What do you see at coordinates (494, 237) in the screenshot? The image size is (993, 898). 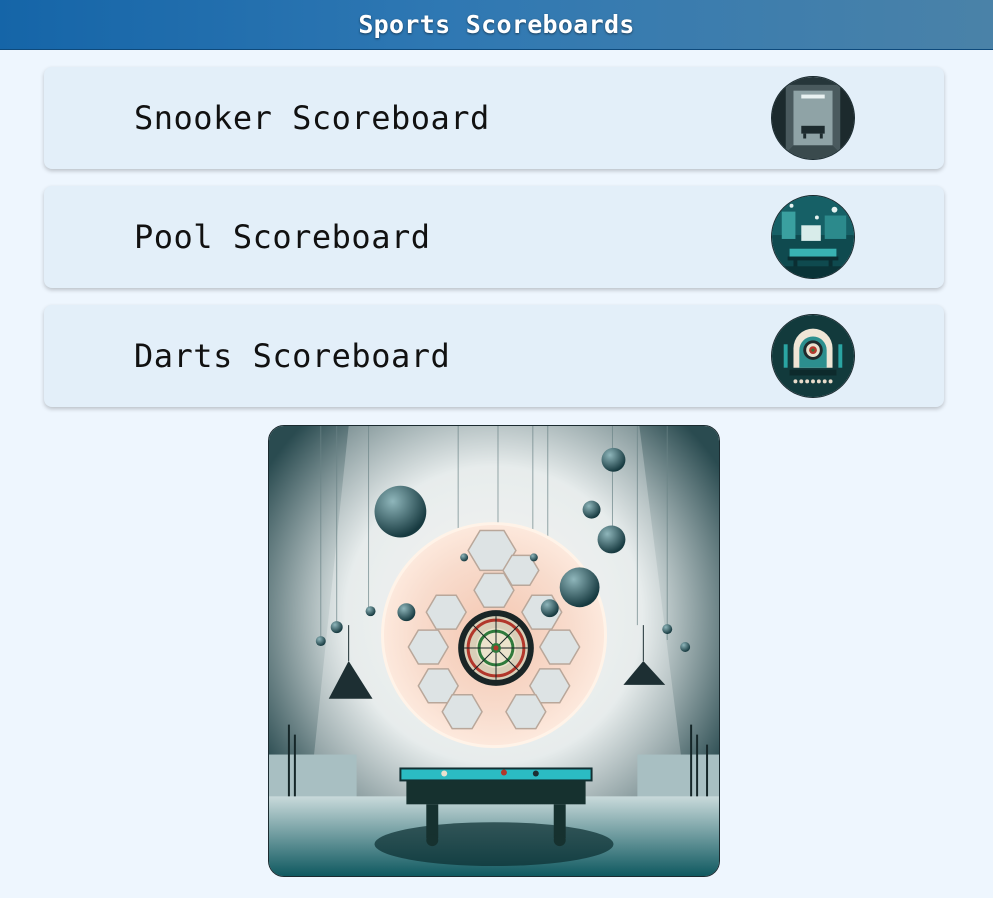 I see `pool-scoreboard-card: Pool Scoreboard` at bounding box center [494, 237].